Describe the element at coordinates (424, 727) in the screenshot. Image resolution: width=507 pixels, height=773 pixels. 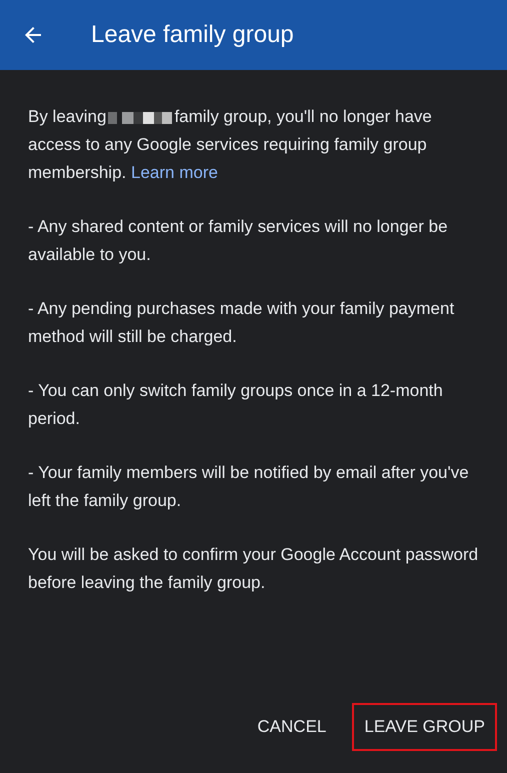
I see `leave-group-button: LEAVE GROUP` at that location.